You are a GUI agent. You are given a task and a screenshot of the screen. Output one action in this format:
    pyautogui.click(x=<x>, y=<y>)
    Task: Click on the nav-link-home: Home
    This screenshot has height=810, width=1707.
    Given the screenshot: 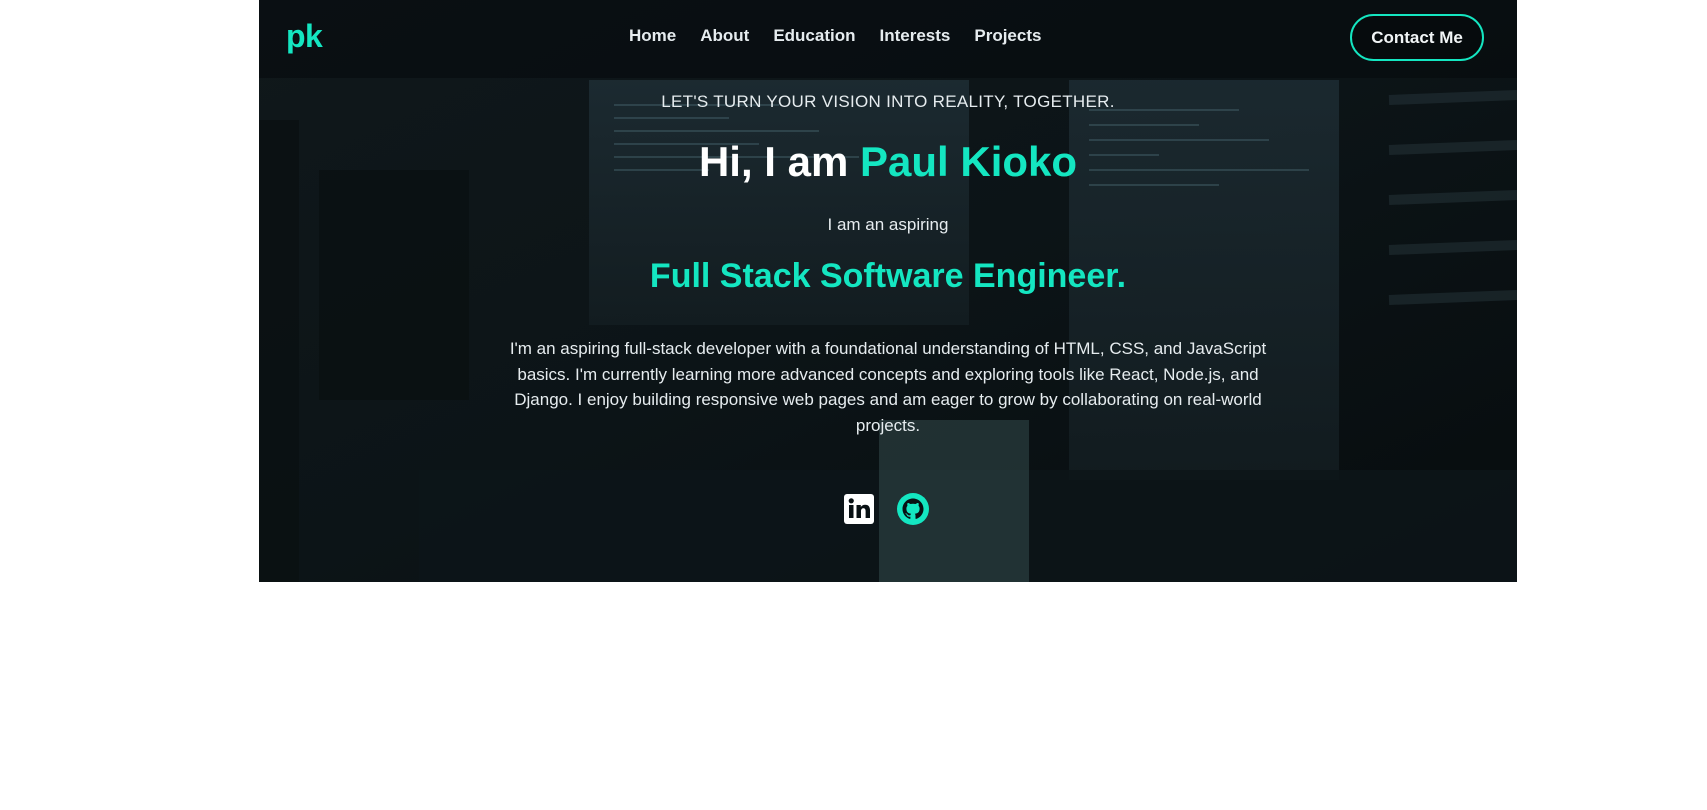 What is the action you would take?
    pyautogui.click(x=652, y=36)
    